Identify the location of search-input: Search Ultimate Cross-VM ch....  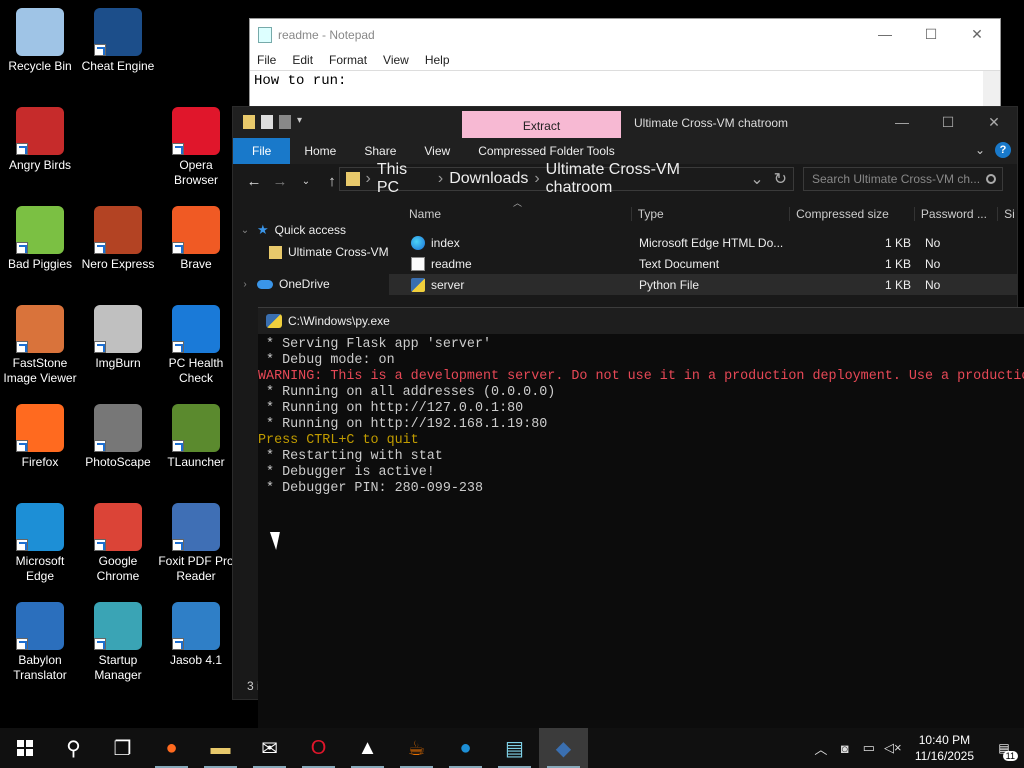
(896, 179).